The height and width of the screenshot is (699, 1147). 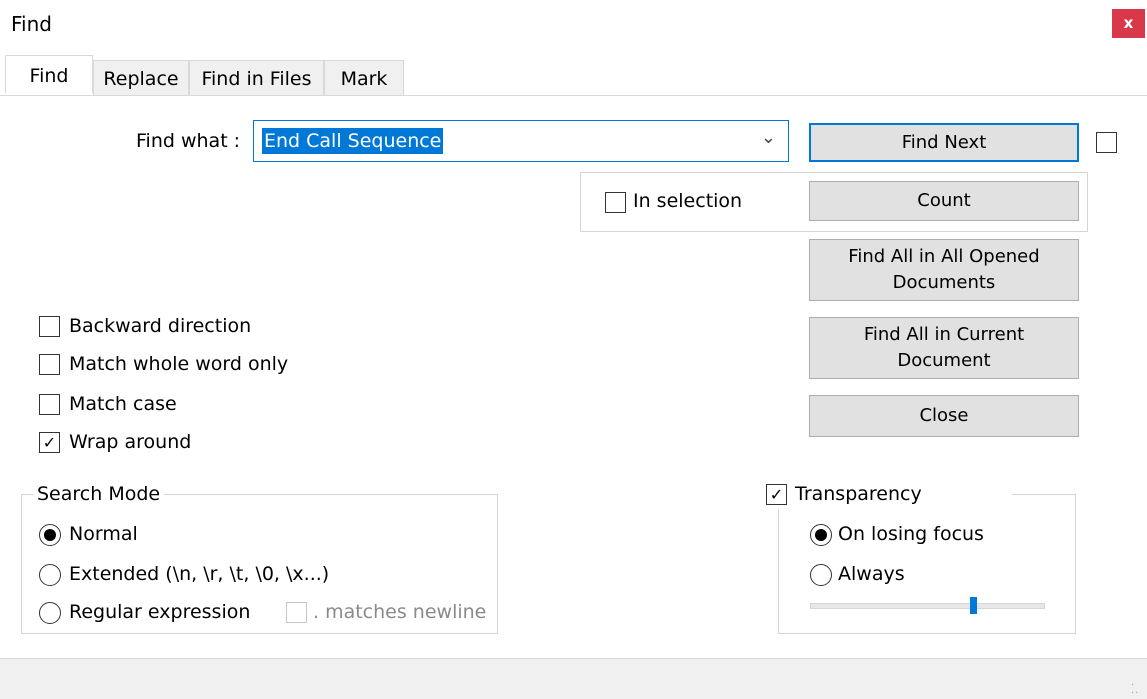 I want to click on close-button: Close, so click(x=944, y=416).